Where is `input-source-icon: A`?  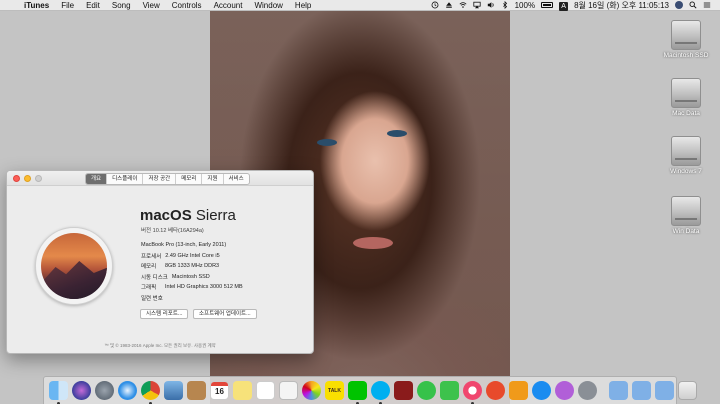
input-source-icon: A is located at coordinates (563, 5).